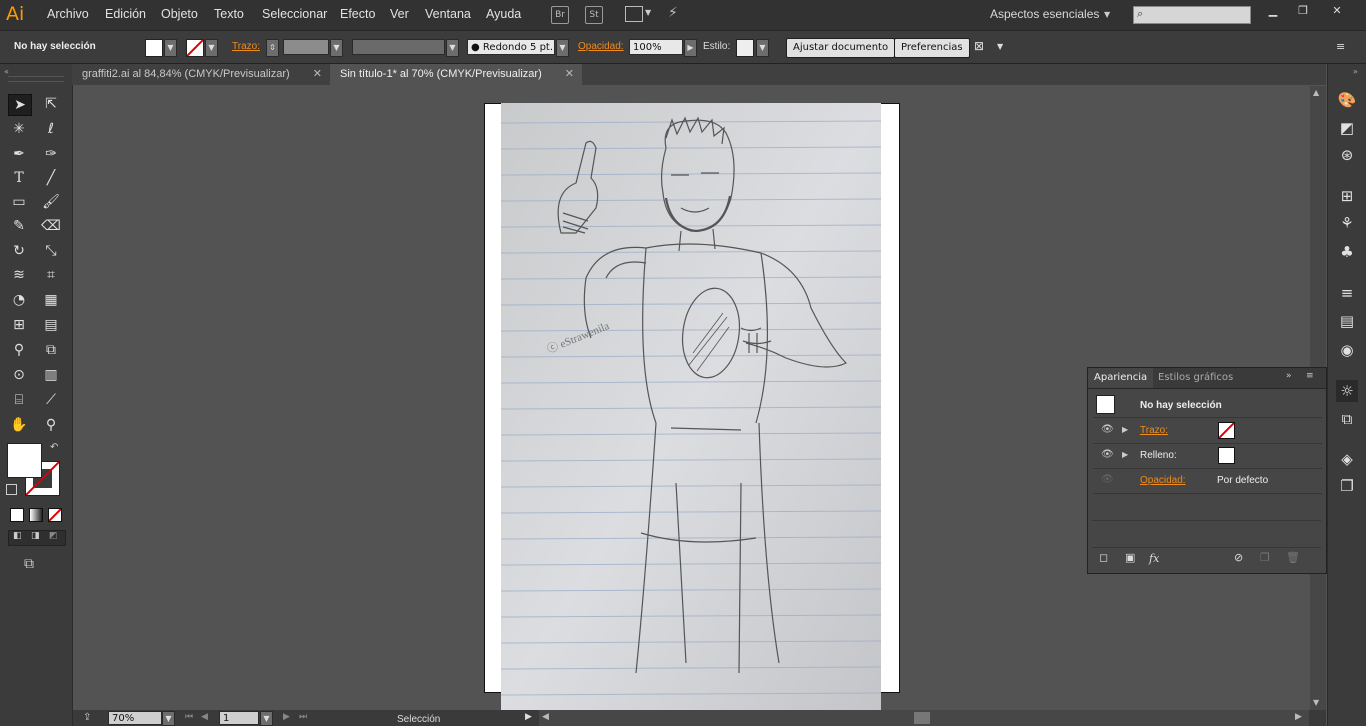 The height and width of the screenshot is (726, 1366). Describe the element at coordinates (211, 48) in the screenshot. I see `stroke-dropdown: ▼` at that location.